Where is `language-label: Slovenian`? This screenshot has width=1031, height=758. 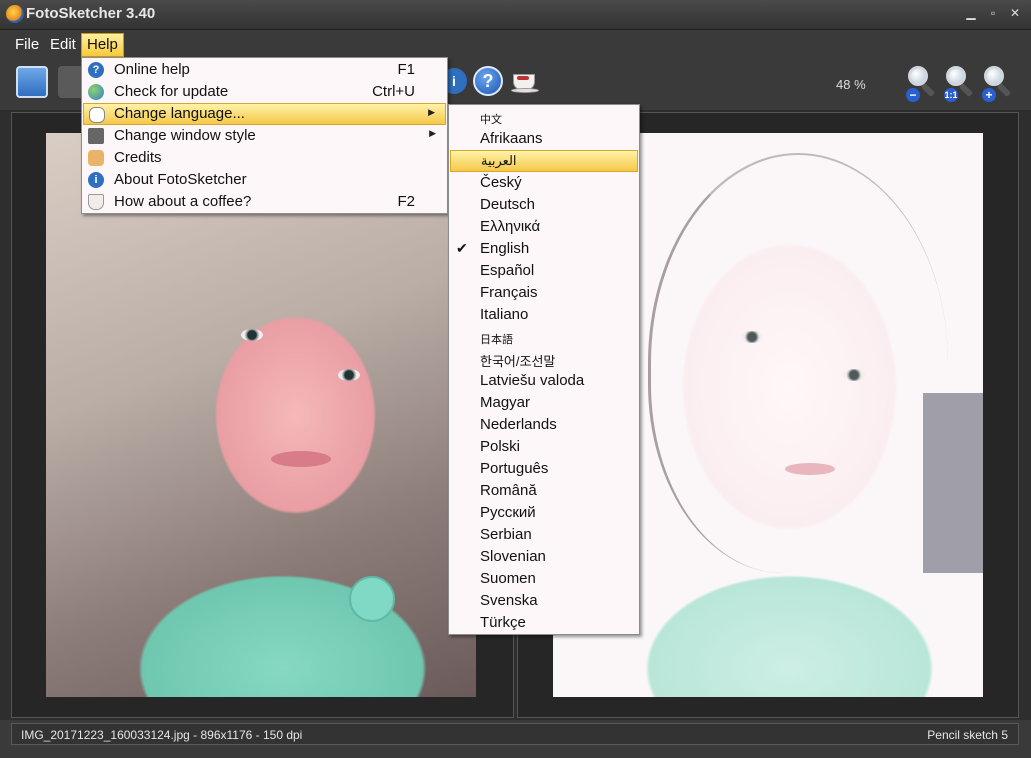 language-label: Slovenian is located at coordinates (513, 556).